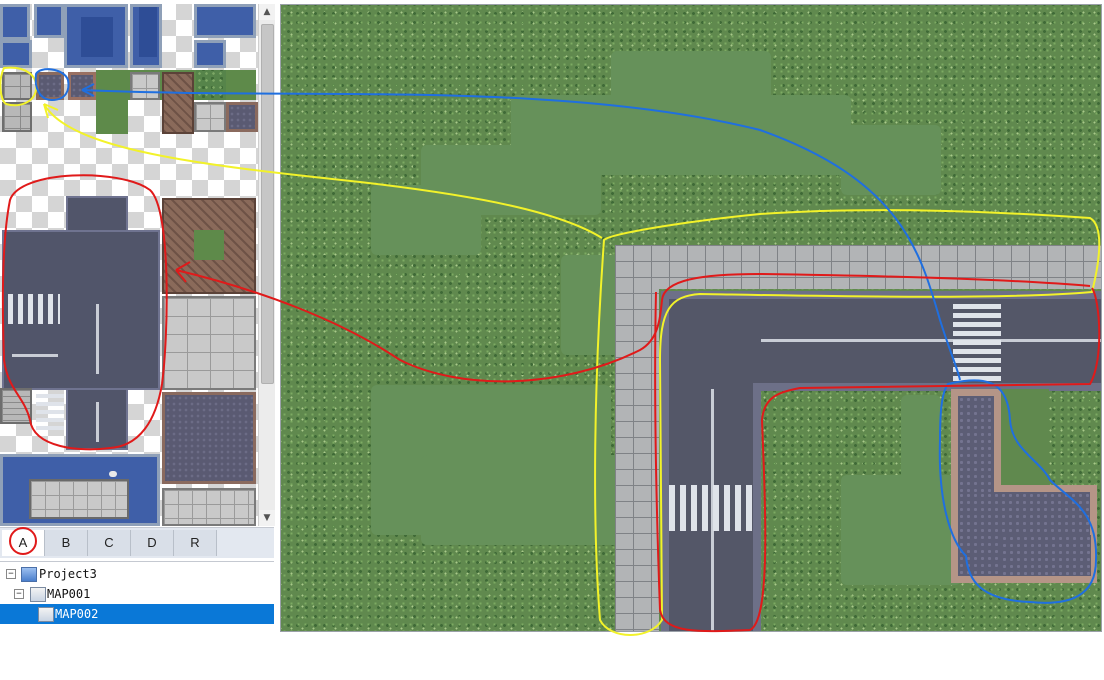  I want to click on lane-marking, so click(931, 340).